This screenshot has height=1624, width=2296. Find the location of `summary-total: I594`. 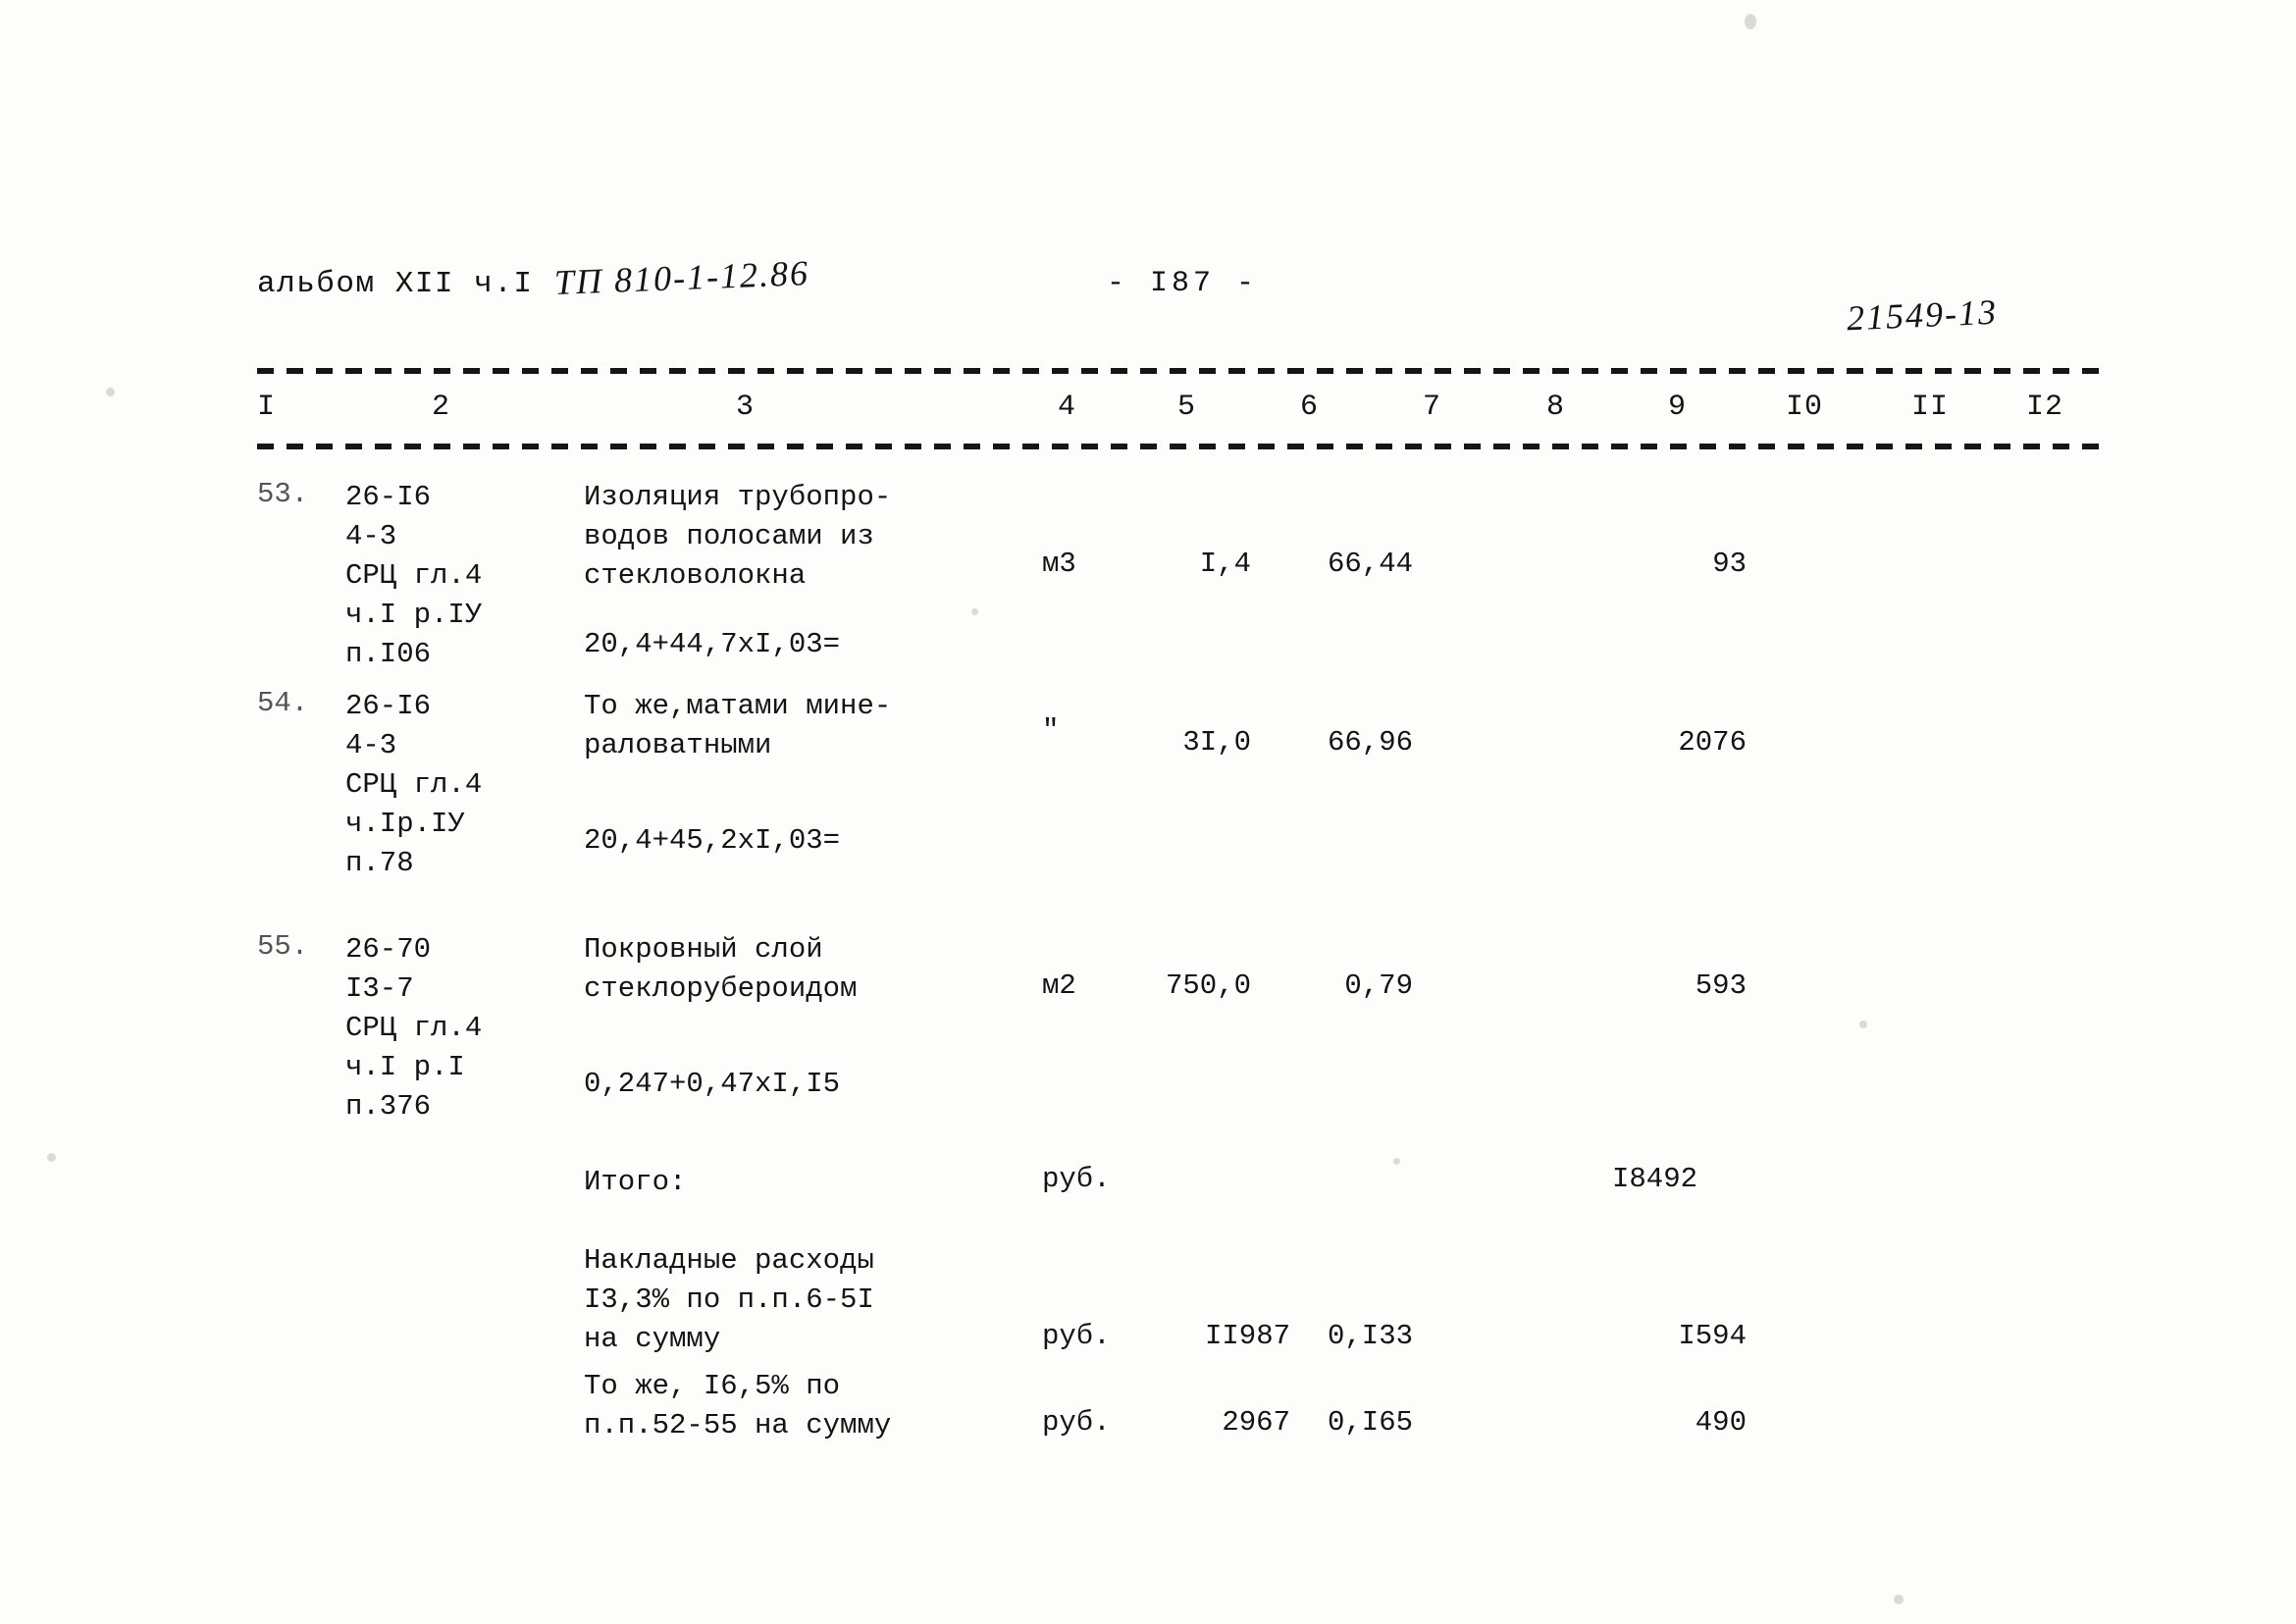

summary-total: I594 is located at coordinates (1712, 1336).